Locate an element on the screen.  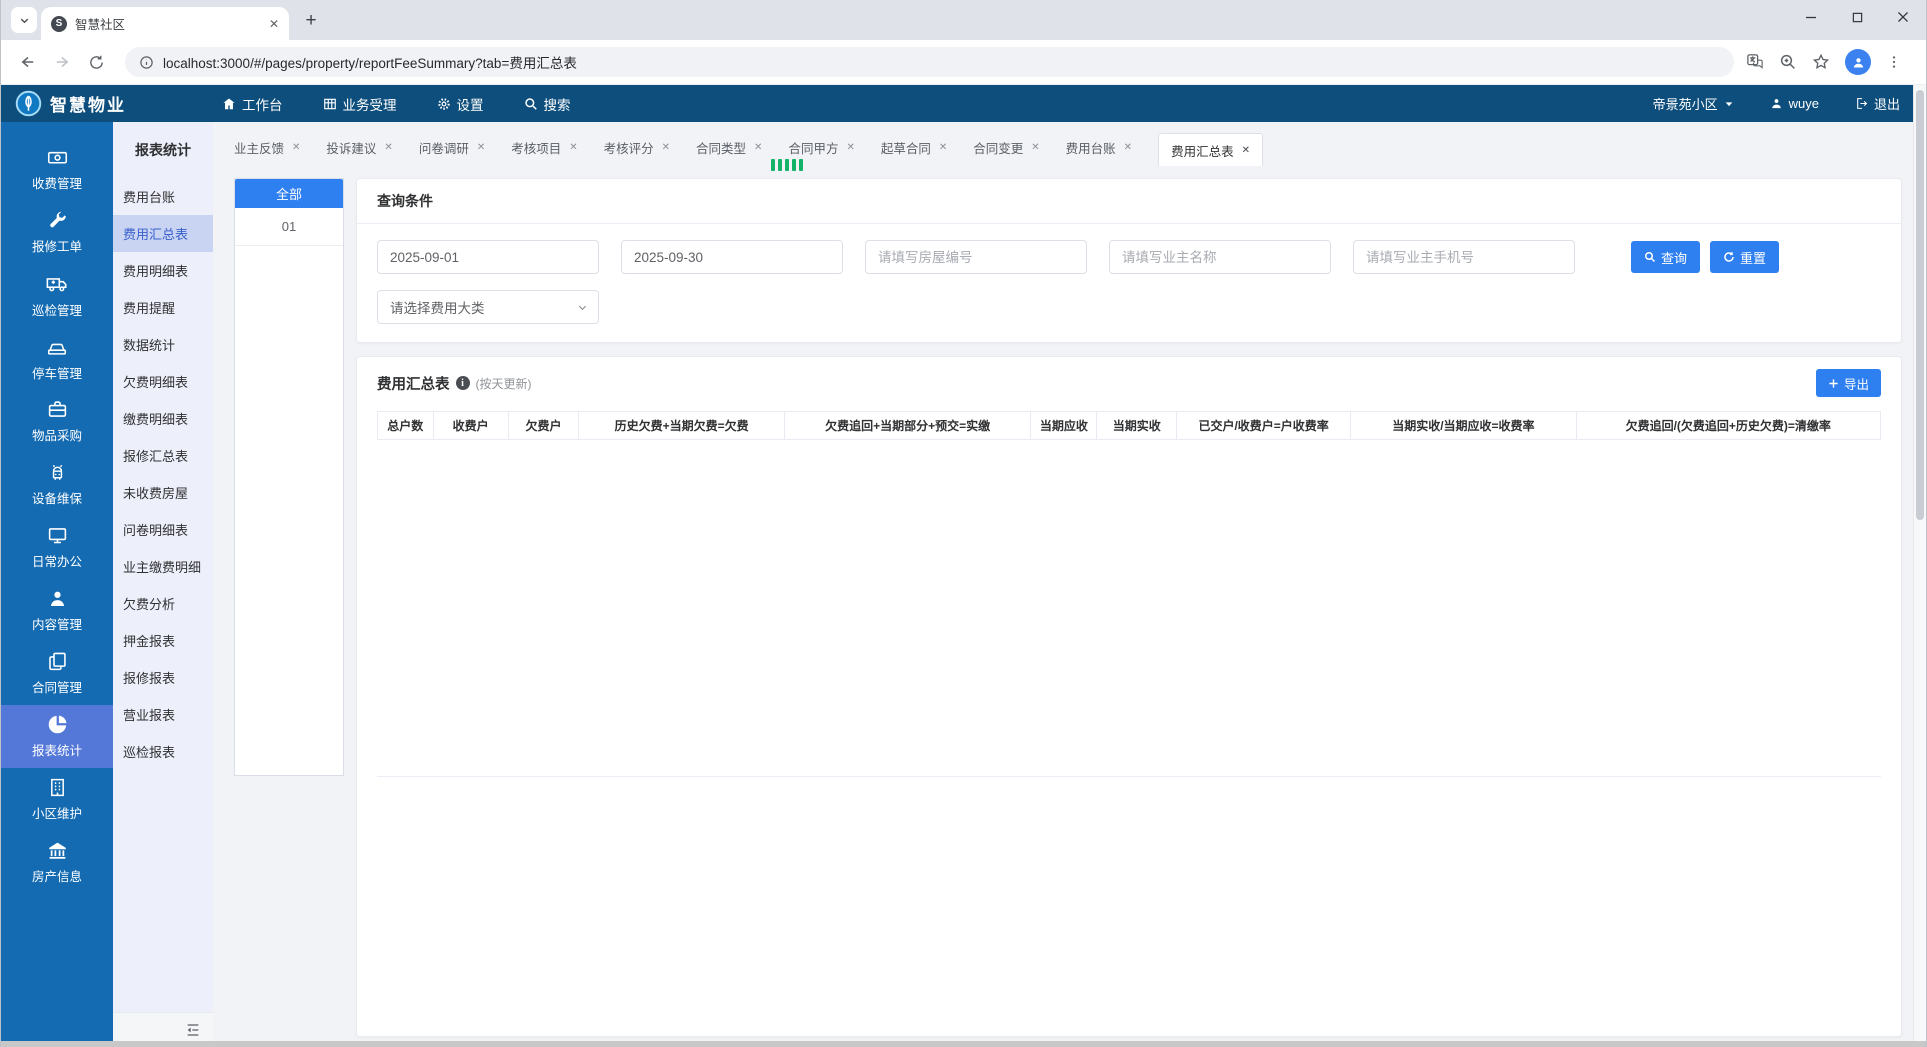
submenu-item: 未收费房屋 is located at coordinates (163, 492).